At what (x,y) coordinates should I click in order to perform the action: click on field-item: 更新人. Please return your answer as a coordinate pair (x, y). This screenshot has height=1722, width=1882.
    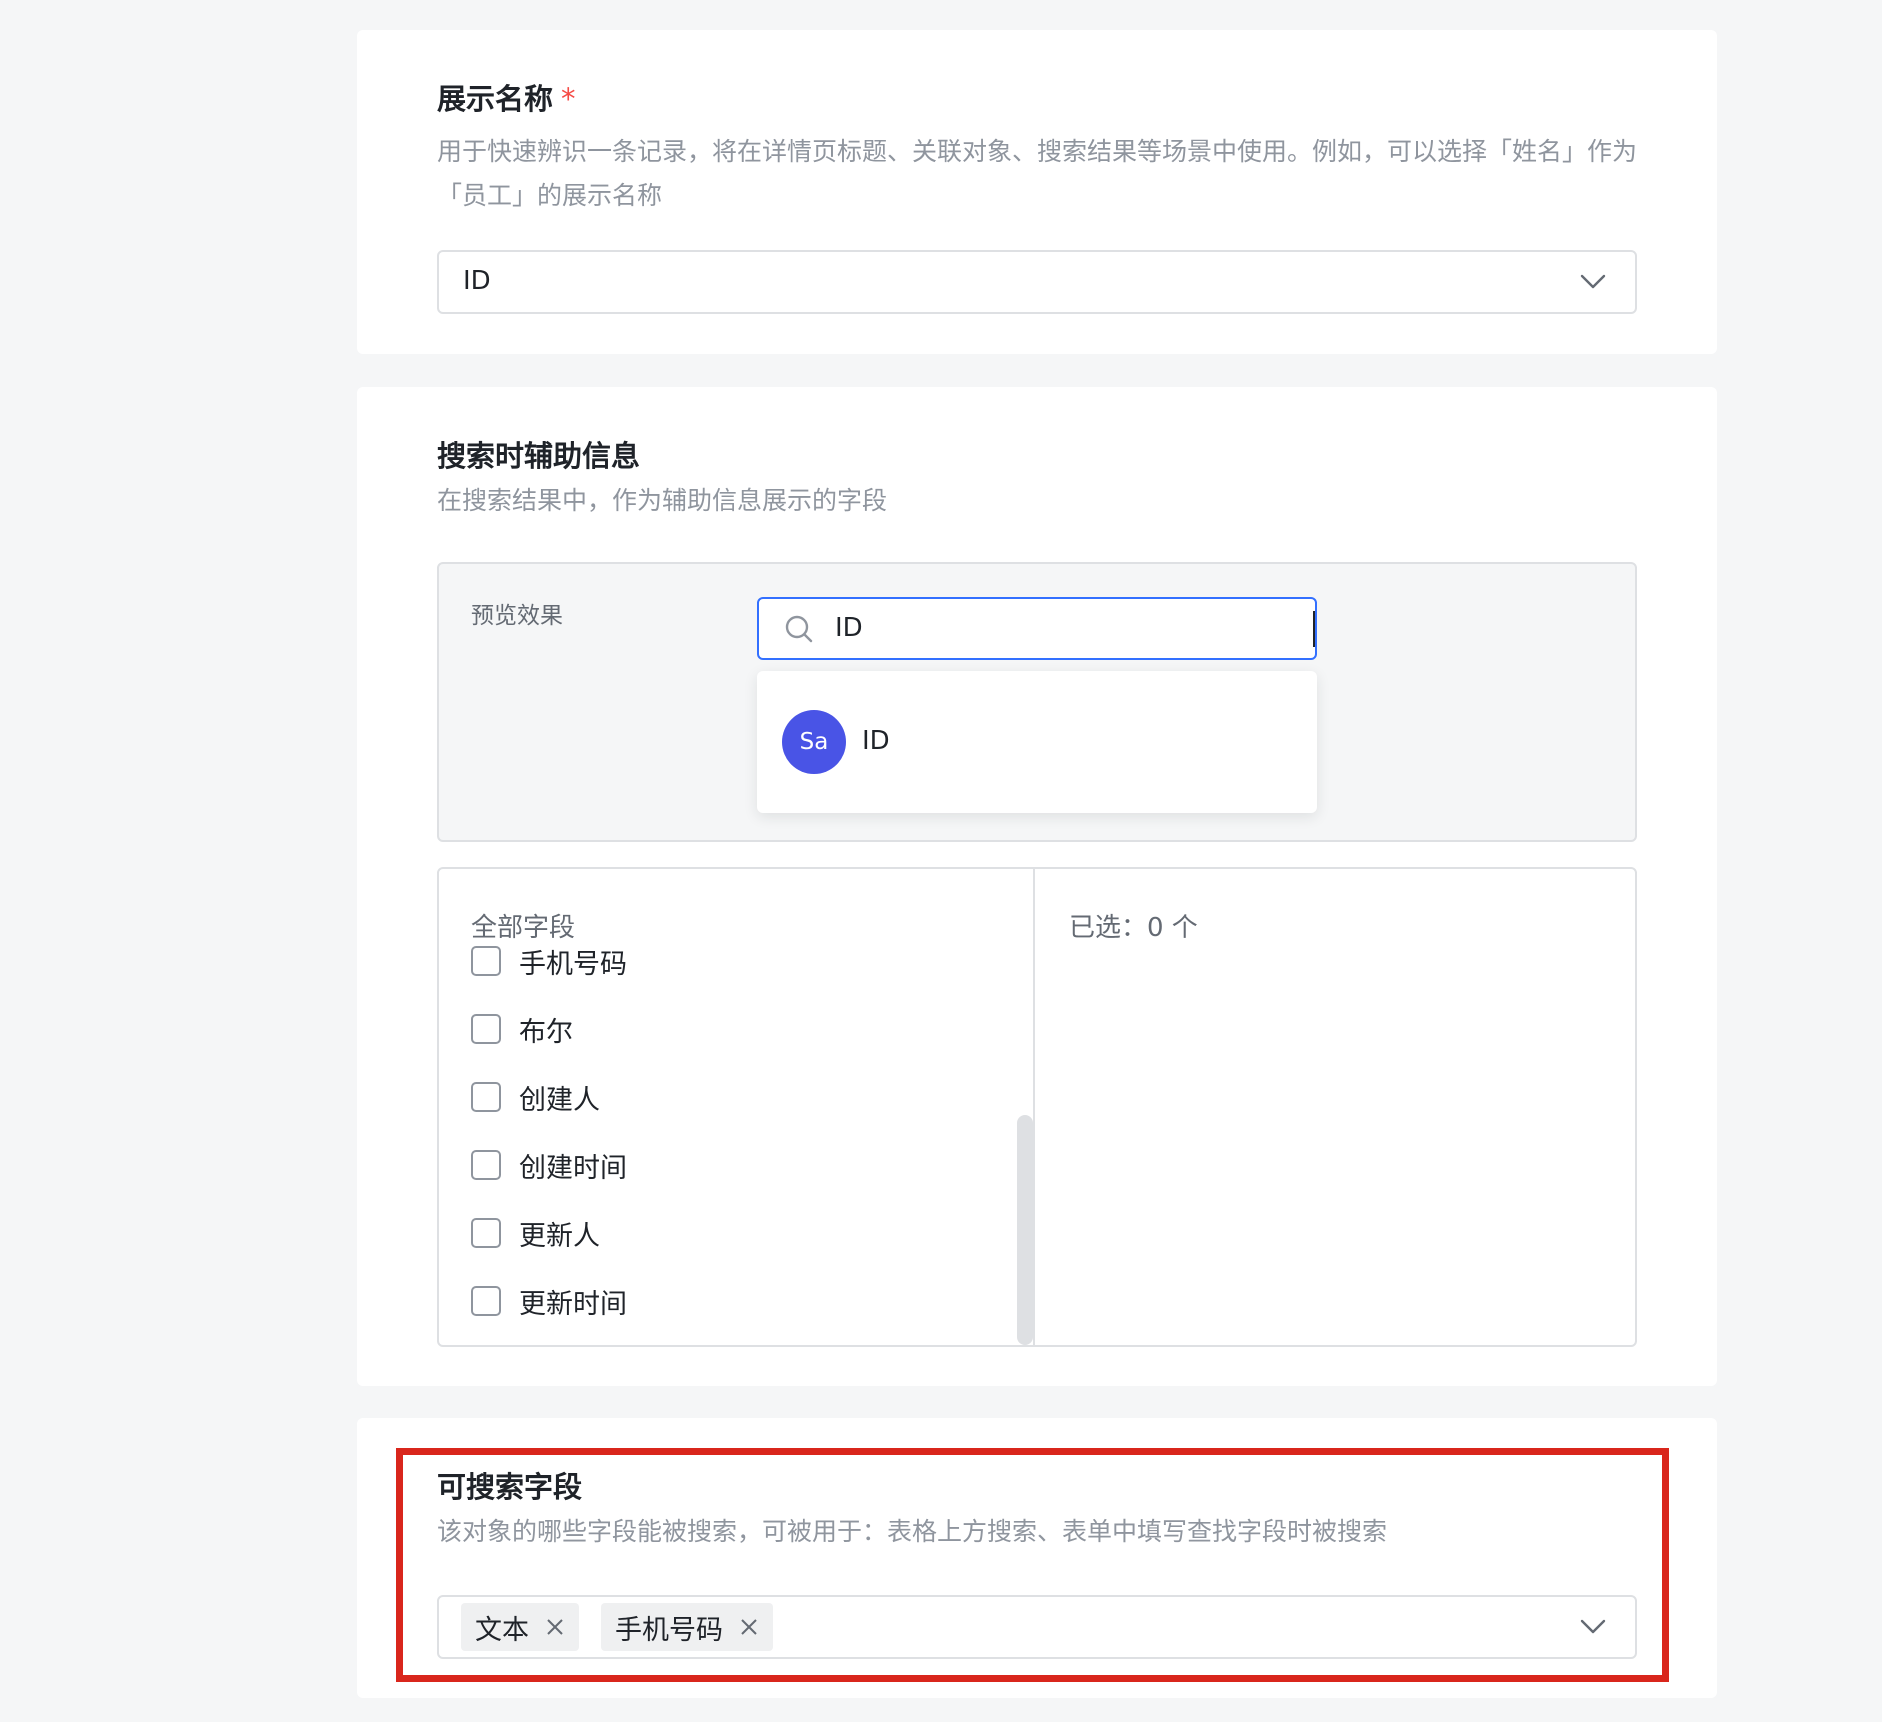
    Looking at the image, I should click on (535, 1233).